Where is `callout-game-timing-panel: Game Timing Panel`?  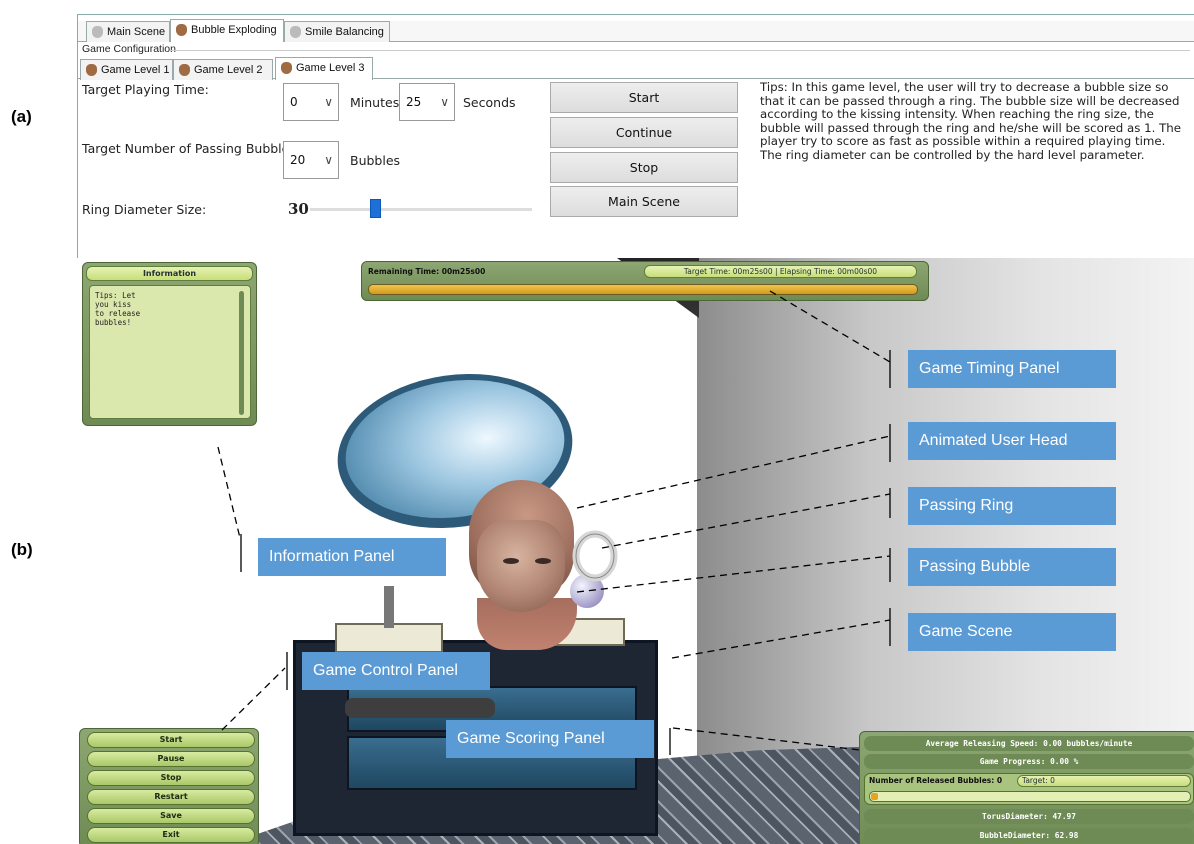 callout-game-timing-panel: Game Timing Panel is located at coordinates (1012, 369).